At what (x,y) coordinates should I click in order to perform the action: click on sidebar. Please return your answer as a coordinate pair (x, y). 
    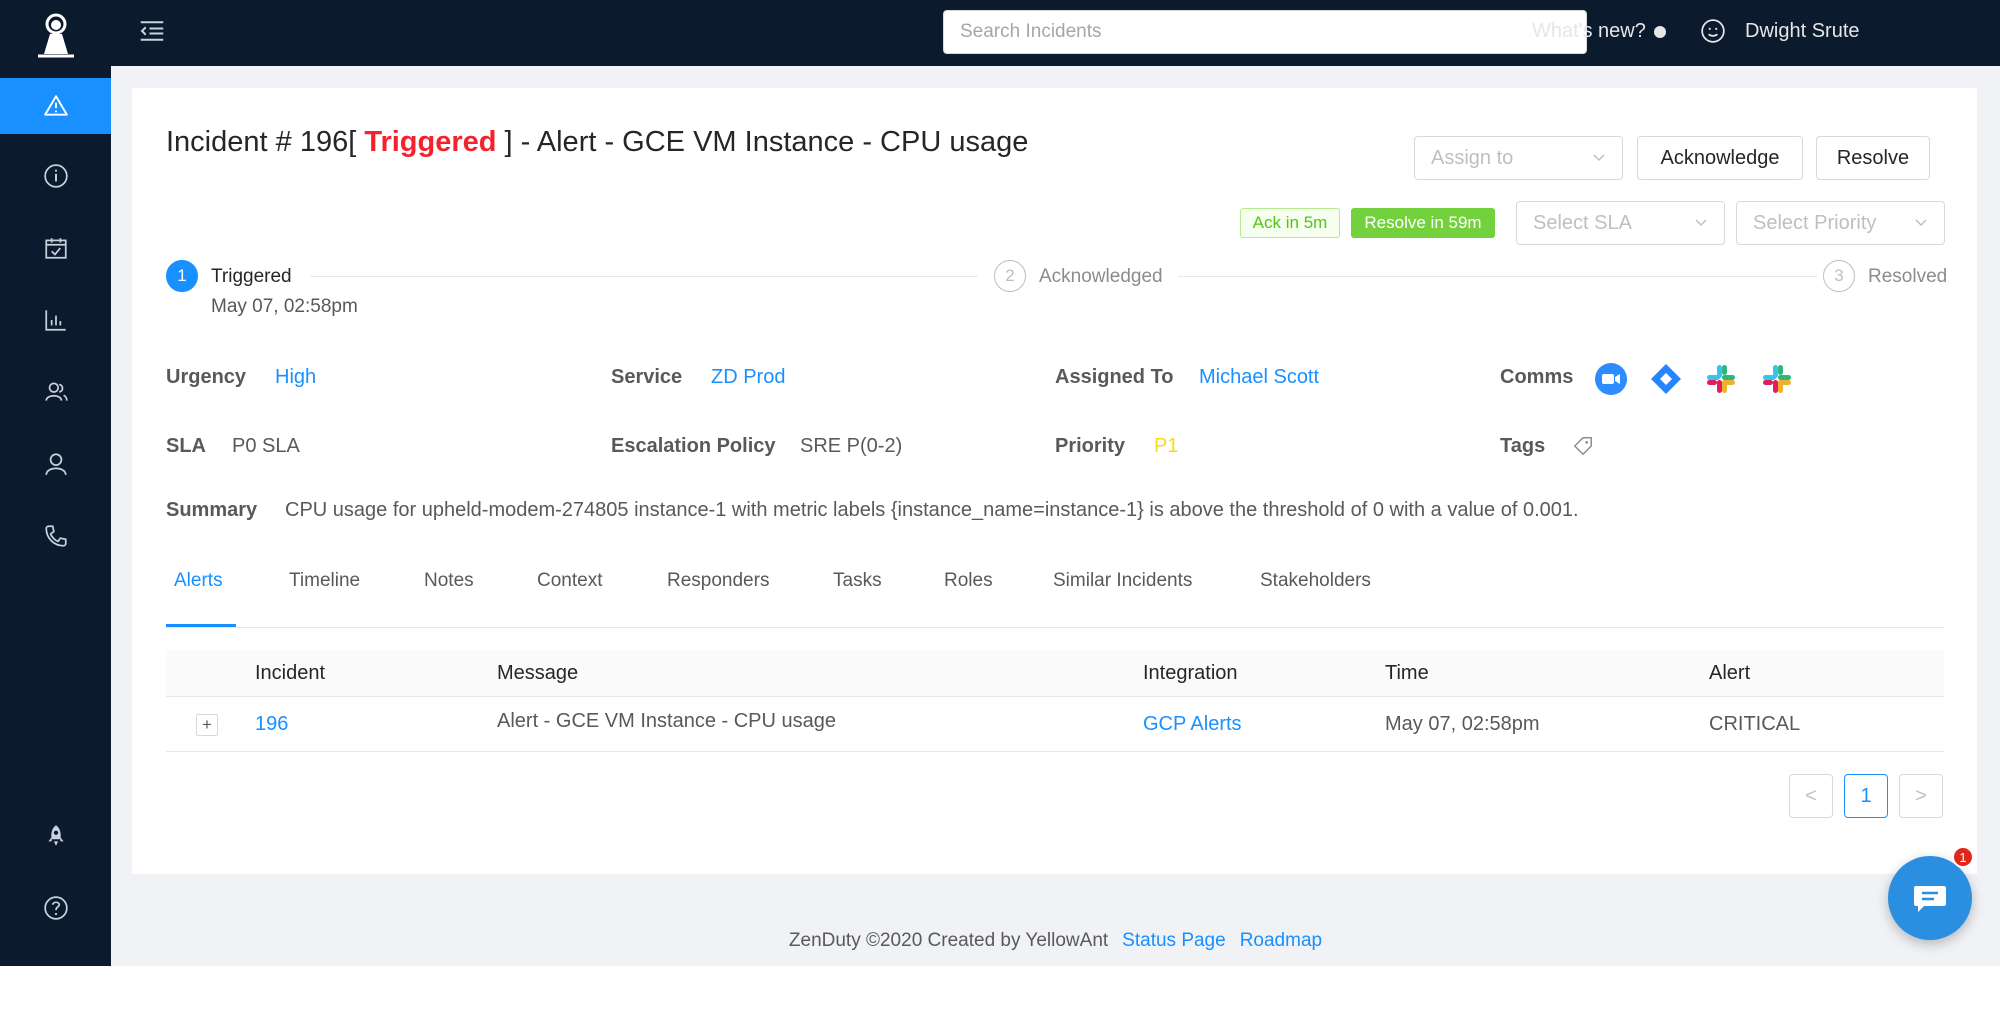
    Looking at the image, I should click on (55, 483).